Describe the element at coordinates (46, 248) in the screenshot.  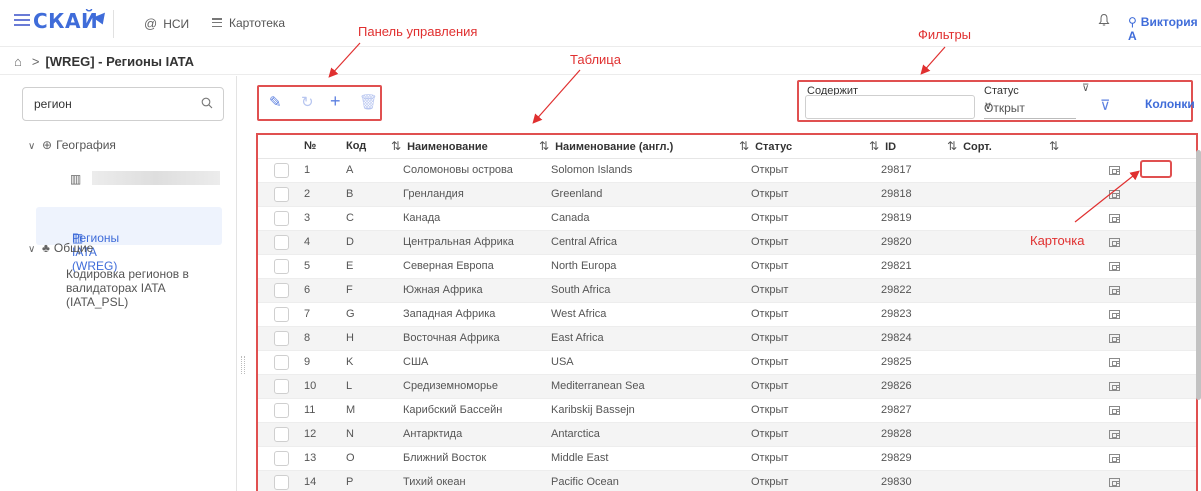
I see `hierarchy-icon: ♣` at that location.